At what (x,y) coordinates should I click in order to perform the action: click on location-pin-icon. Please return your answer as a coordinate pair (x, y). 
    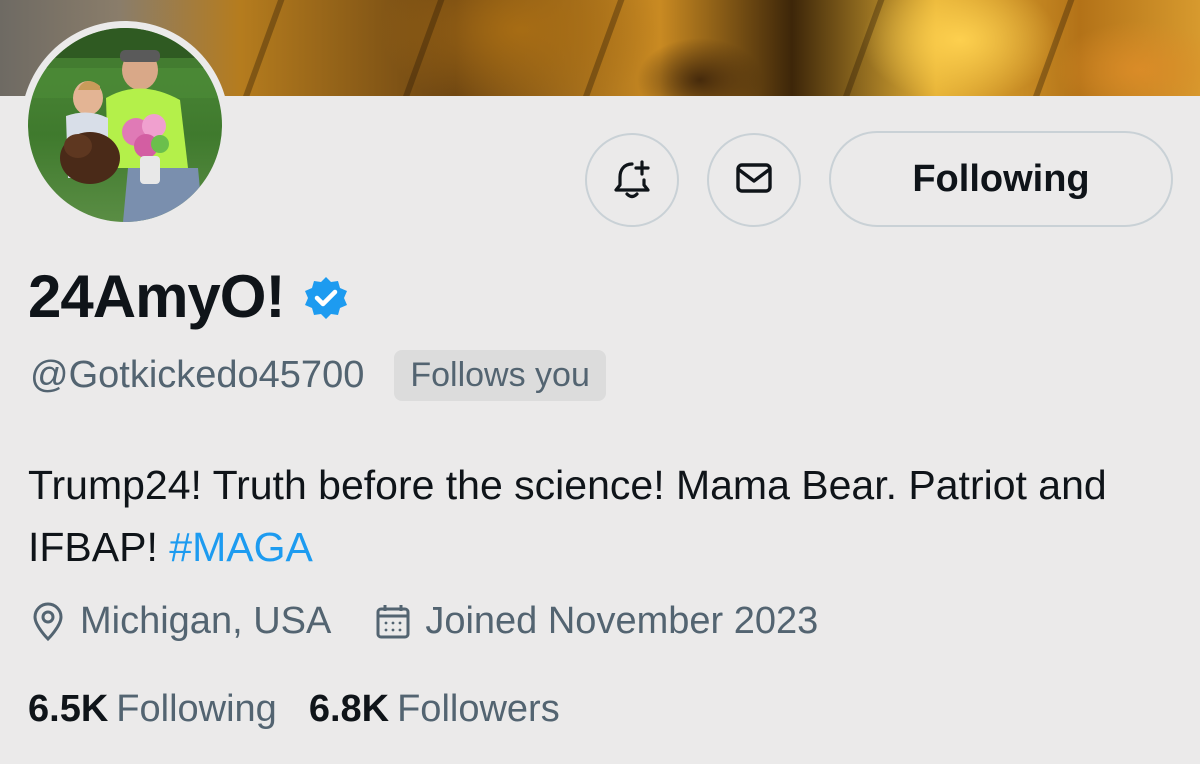
    Looking at the image, I should click on (48, 622).